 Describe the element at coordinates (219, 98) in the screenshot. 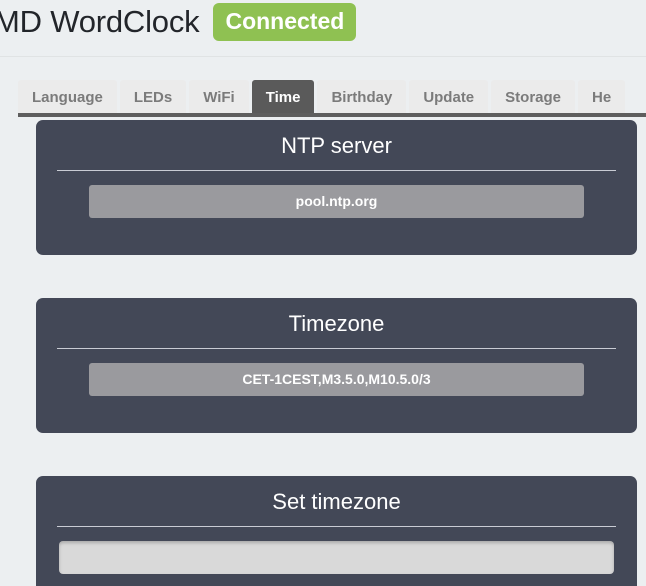

I see `tab-wifi: WiFi` at that location.